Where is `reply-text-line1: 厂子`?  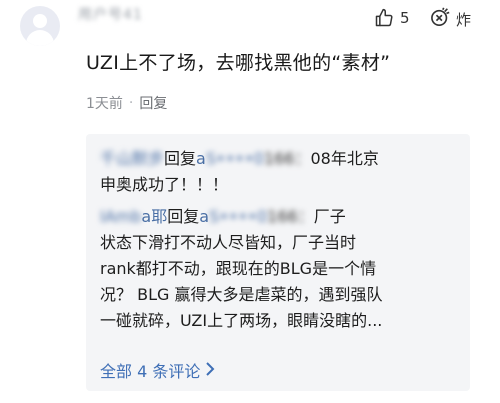
reply-text-line1: 厂子 is located at coordinates (329, 216).